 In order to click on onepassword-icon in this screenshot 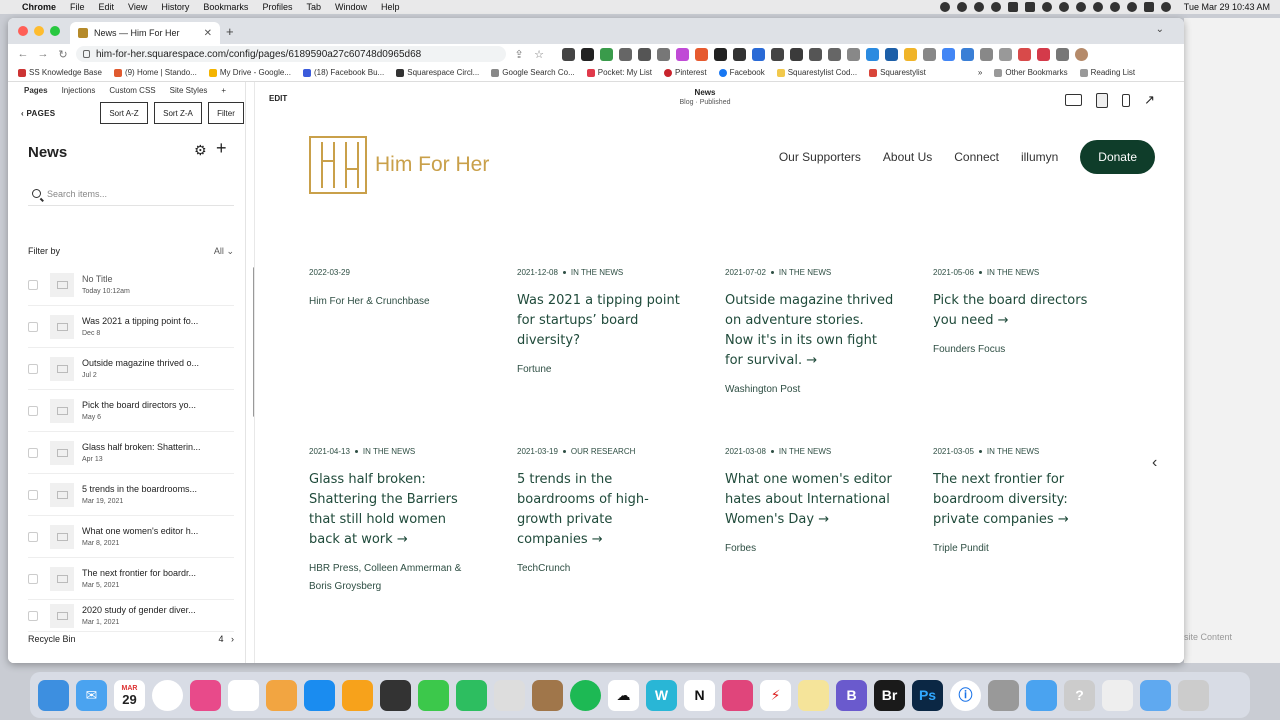, I will do `click(1012, 7)`.